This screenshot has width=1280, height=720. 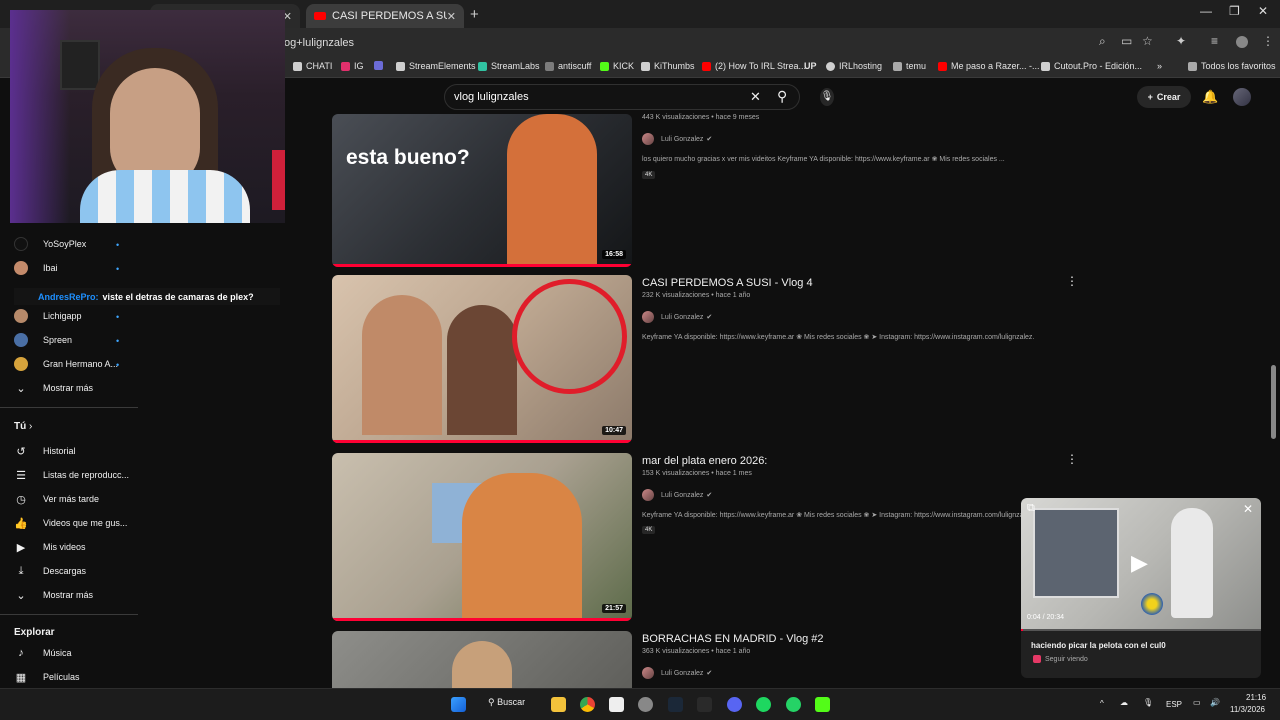 What do you see at coordinates (810, 66) in the screenshot?
I see `bookmark-item: UP` at bounding box center [810, 66].